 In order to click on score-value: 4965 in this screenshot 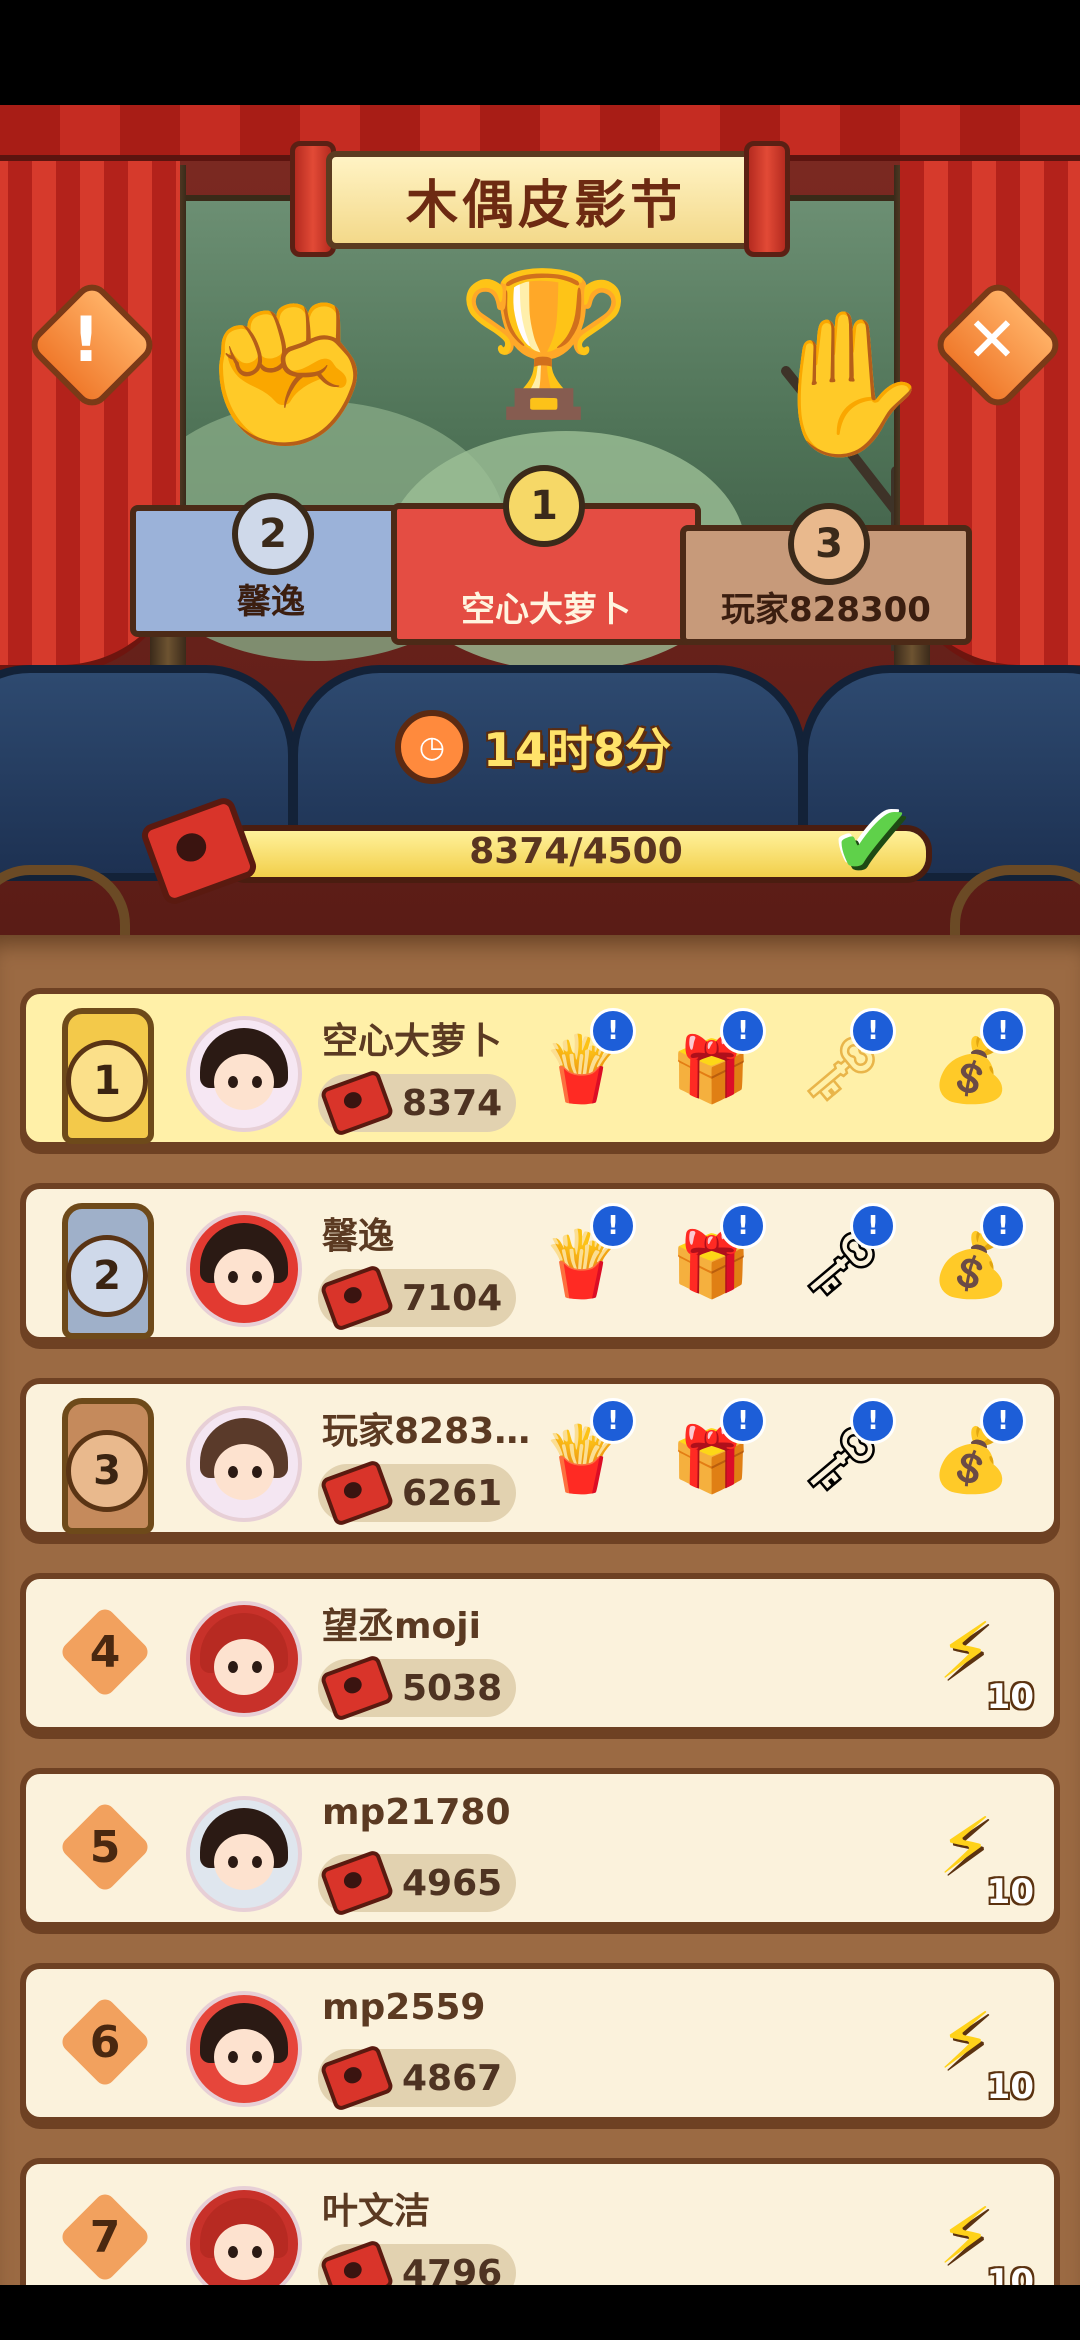, I will do `click(452, 1883)`.